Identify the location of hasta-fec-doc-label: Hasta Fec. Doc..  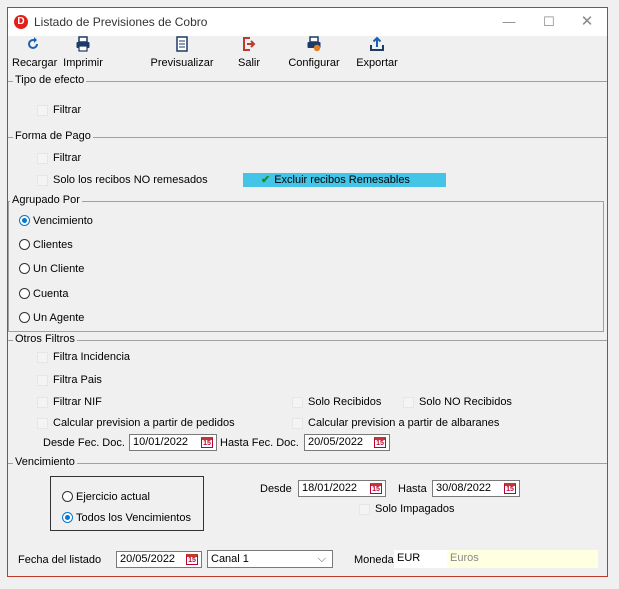
(259, 443).